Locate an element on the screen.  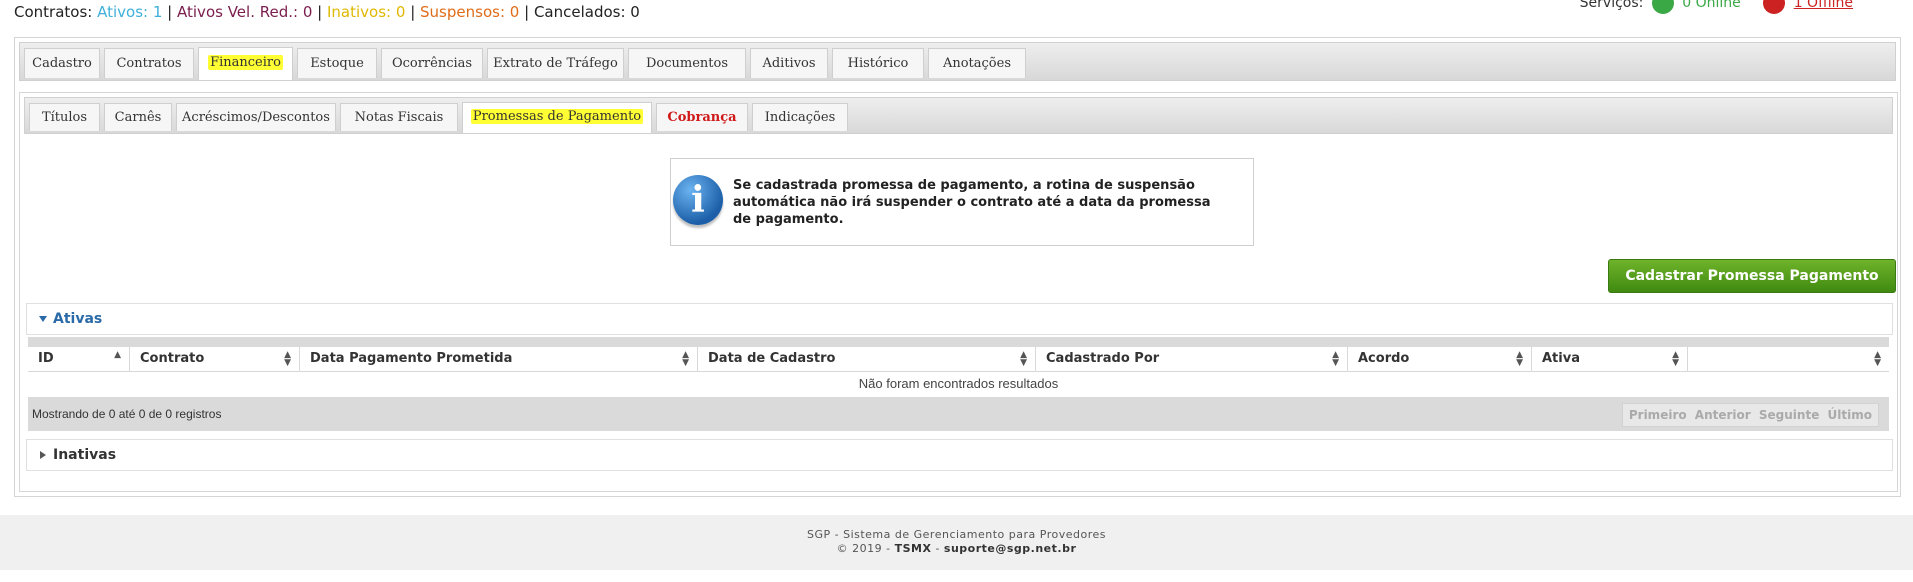
tab-label: Anotações is located at coordinates (977, 63).